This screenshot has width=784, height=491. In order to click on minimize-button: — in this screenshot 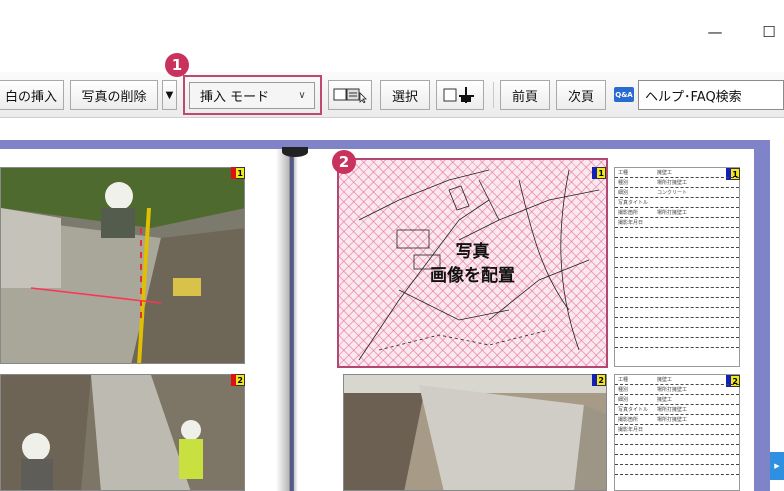, I will do `click(715, 32)`.